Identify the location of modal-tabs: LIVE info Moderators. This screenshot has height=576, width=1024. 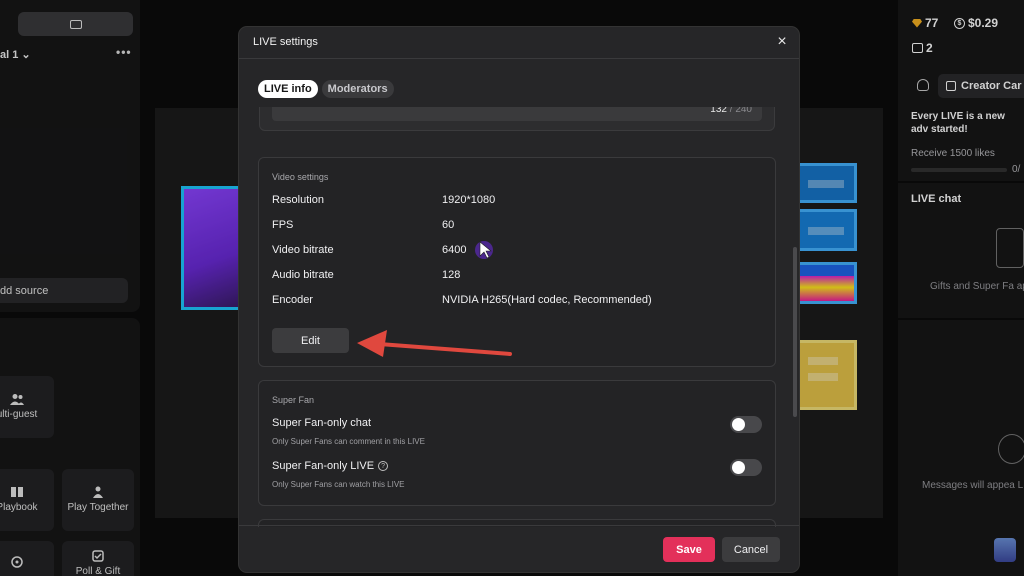
(326, 89).